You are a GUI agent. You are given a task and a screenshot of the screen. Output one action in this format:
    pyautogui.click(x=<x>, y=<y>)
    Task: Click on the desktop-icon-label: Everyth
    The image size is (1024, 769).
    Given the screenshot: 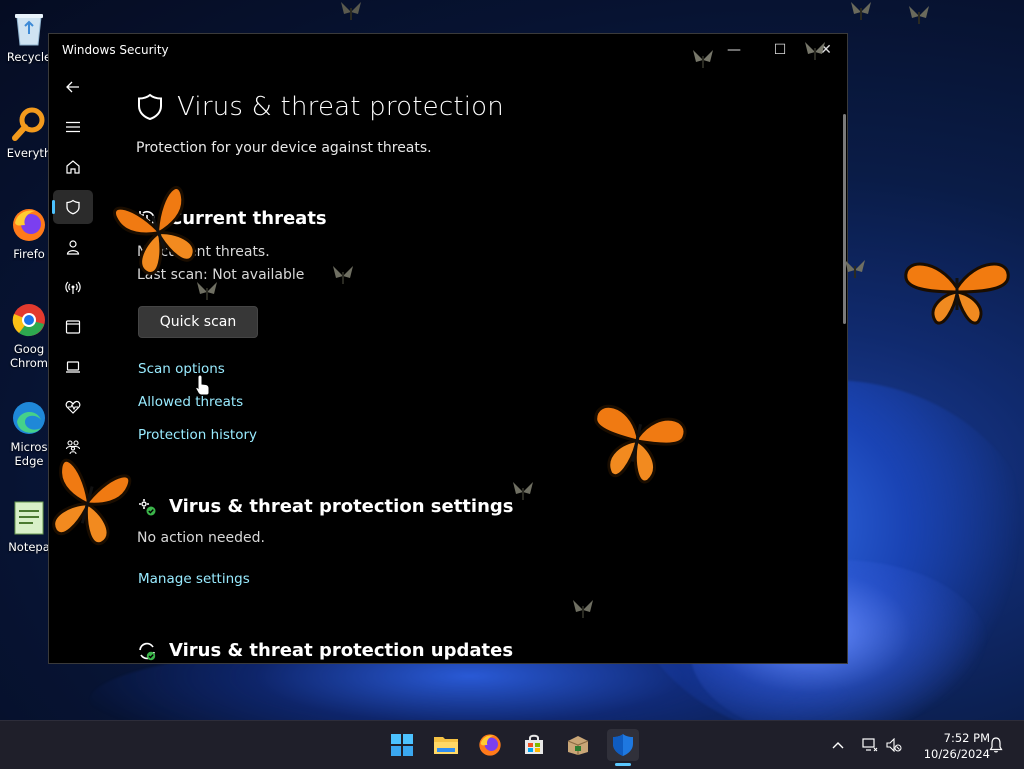 What is the action you would take?
    pyautogui.click(x=29, y=153)
    